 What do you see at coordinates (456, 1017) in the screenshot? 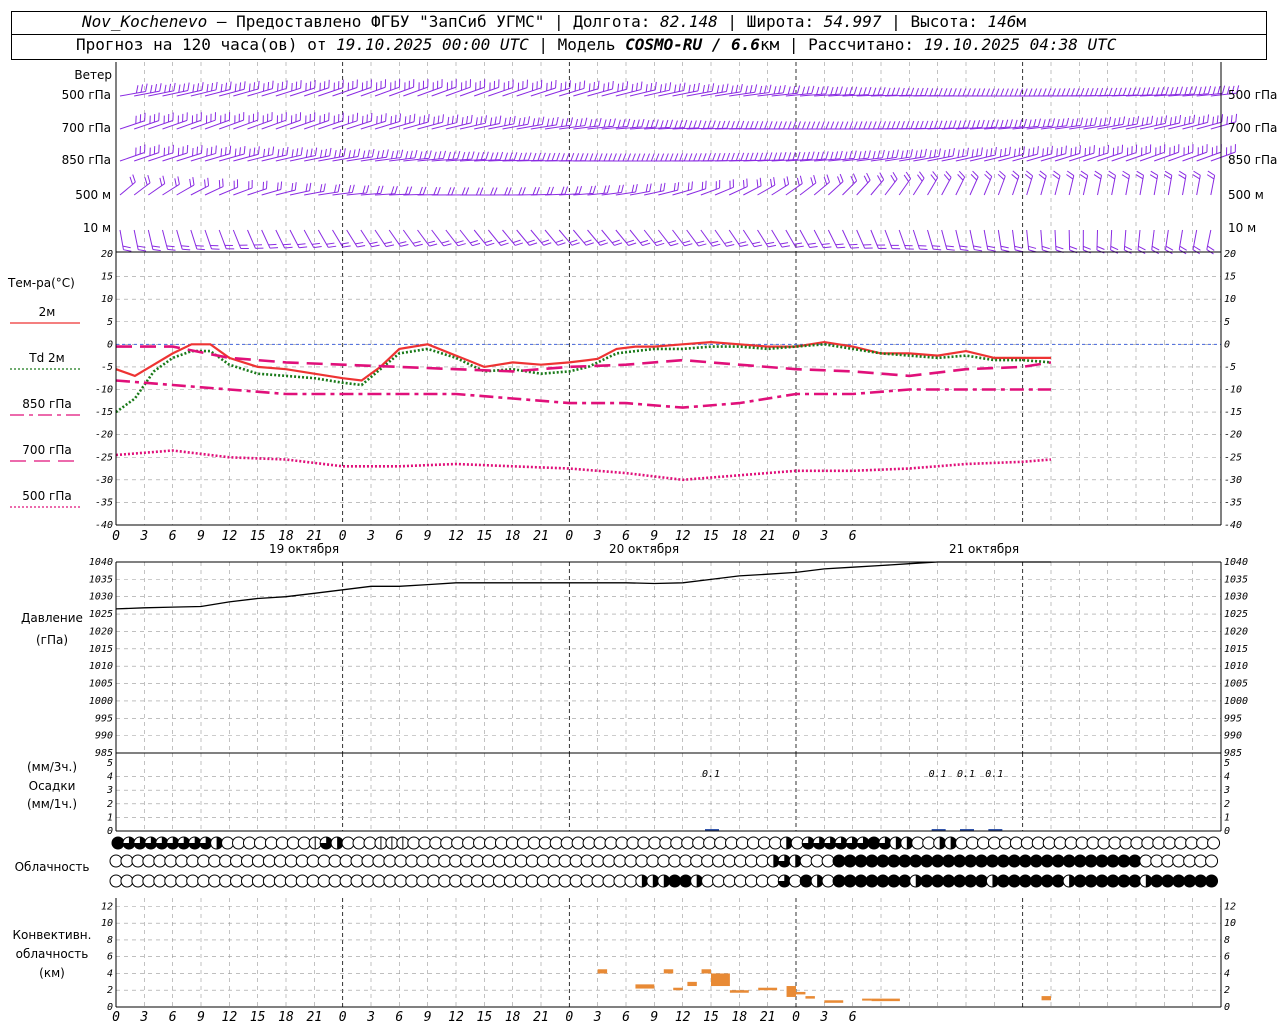
I see `hour-tick-label-bottom: 12` at bounding box center [456, 1017].